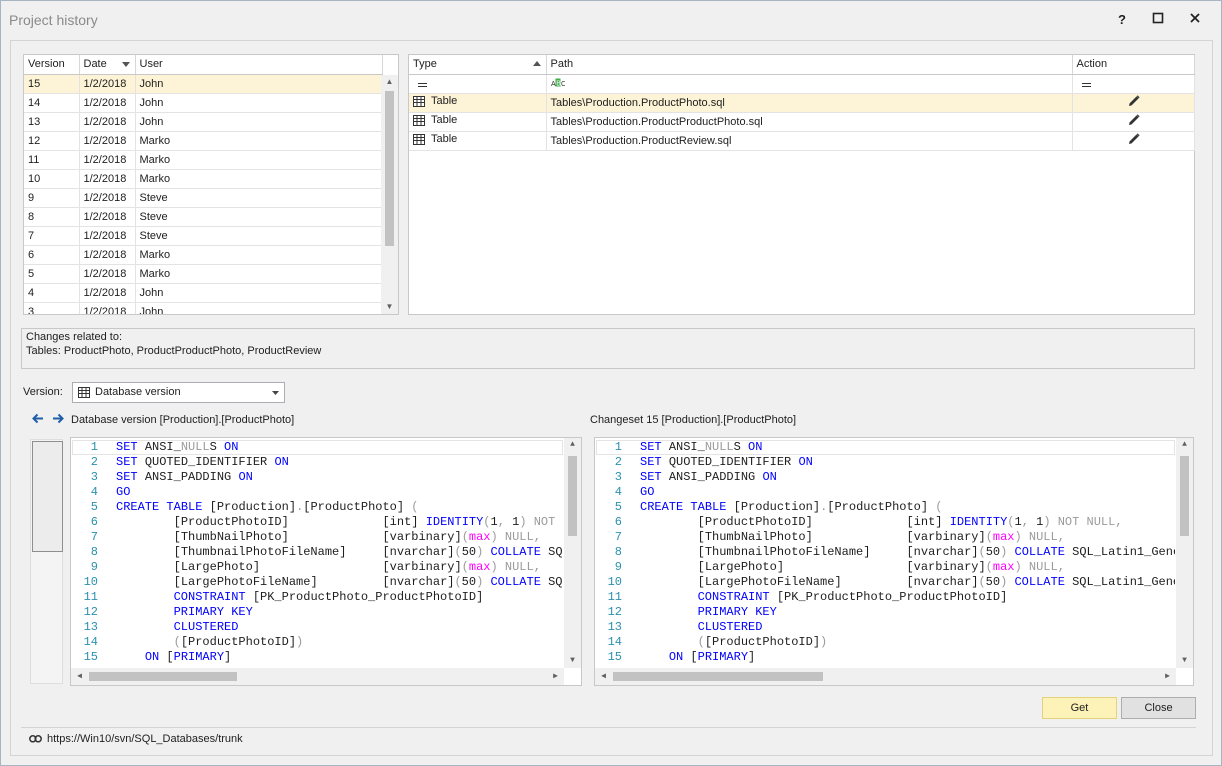 The image size is (1222, 766). I want to click on change-row: Table Tables\Production.ProductPhoto.sql, so click(802, 103).